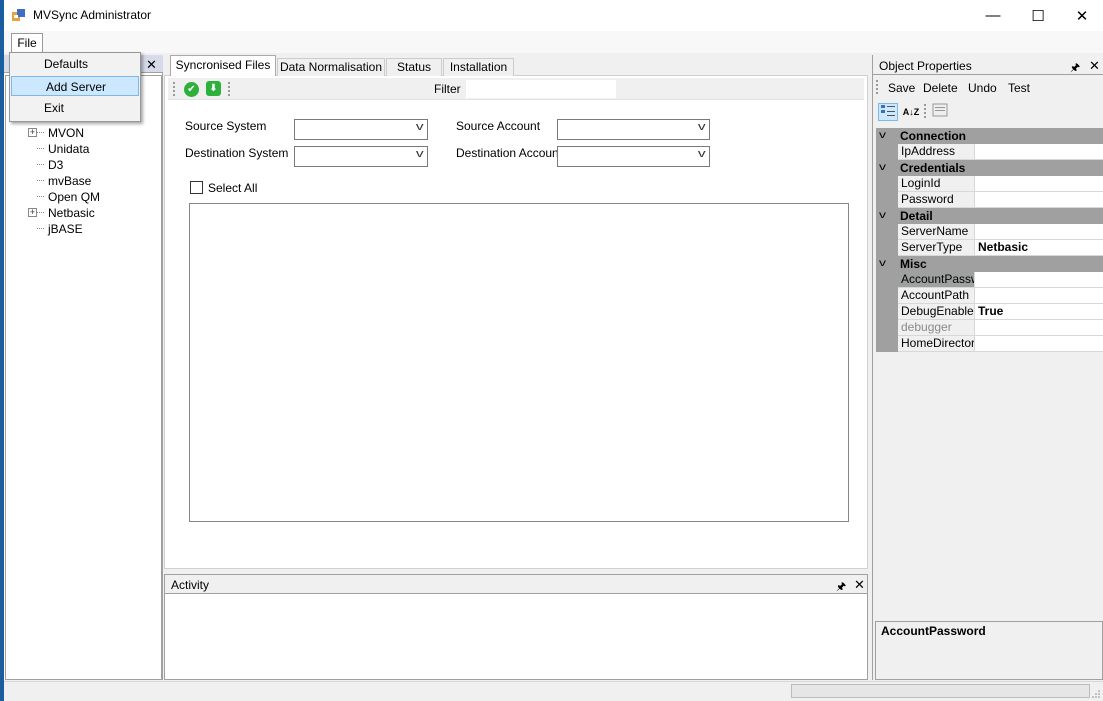 The image size is (1103, 701). I want to click on tree-item-netbasic: Netbasic, so click(71, 213).